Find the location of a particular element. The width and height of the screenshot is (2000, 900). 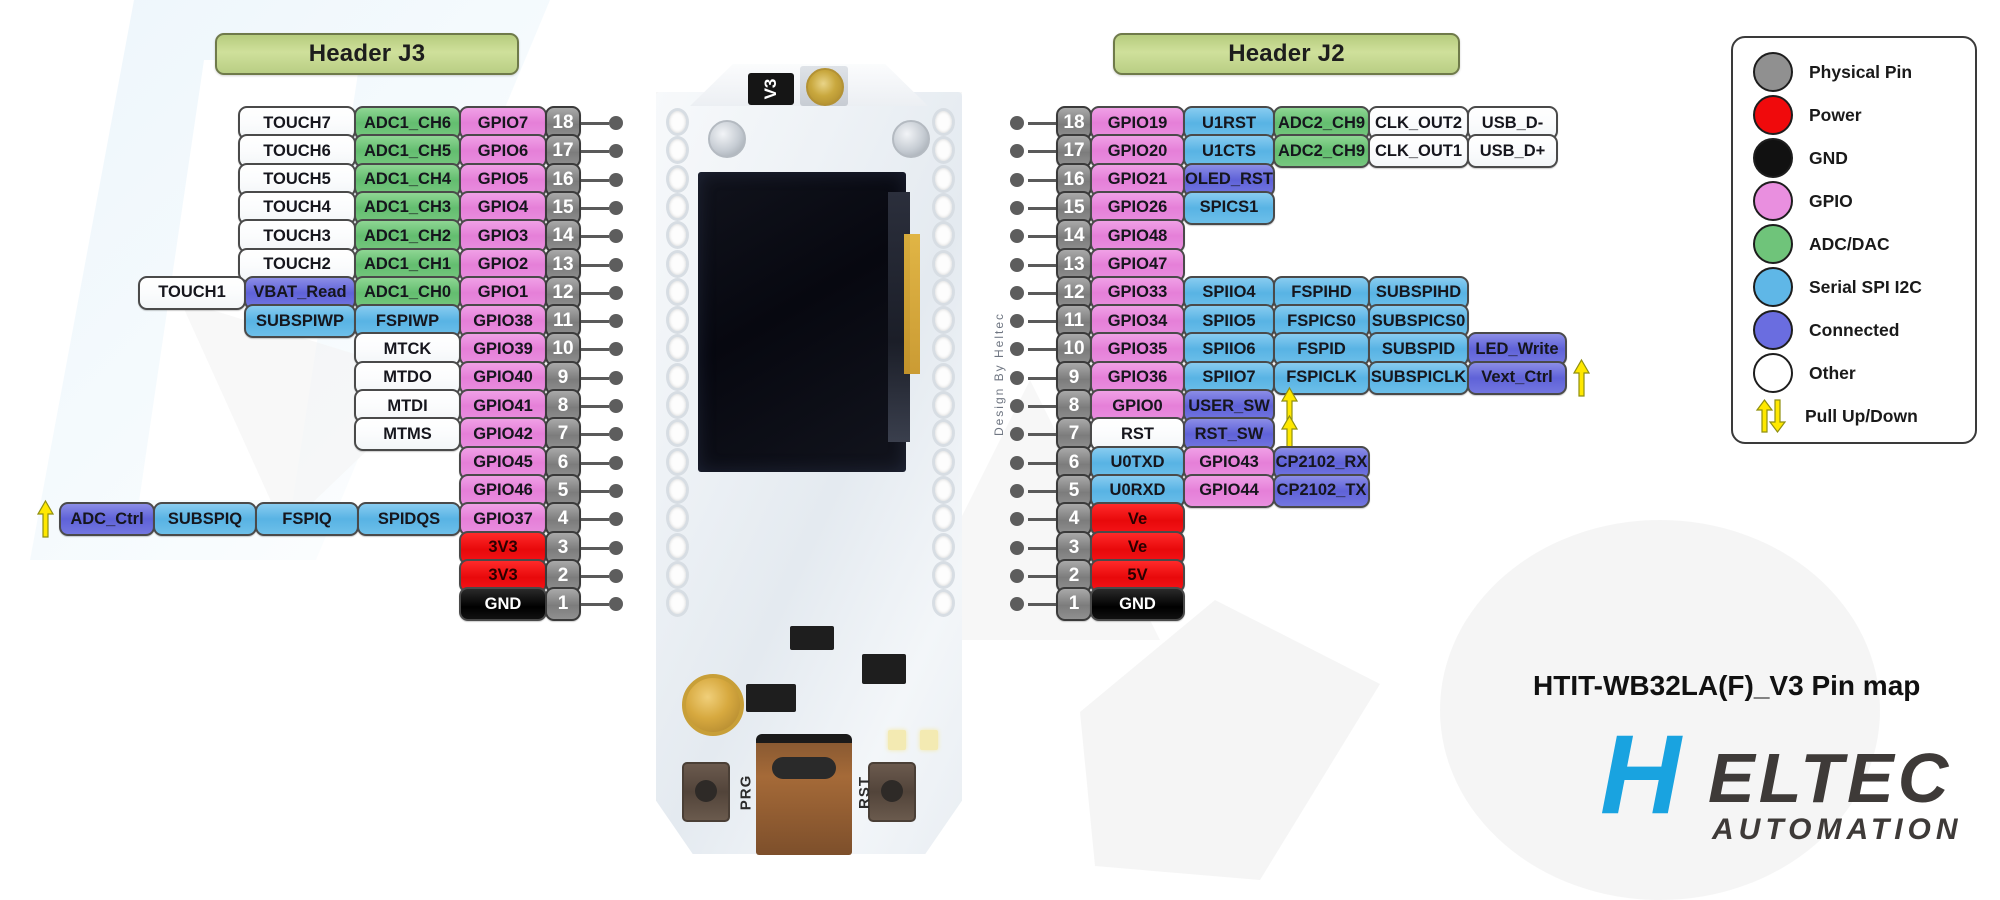

prg-button is located at coordinates (706, 792).